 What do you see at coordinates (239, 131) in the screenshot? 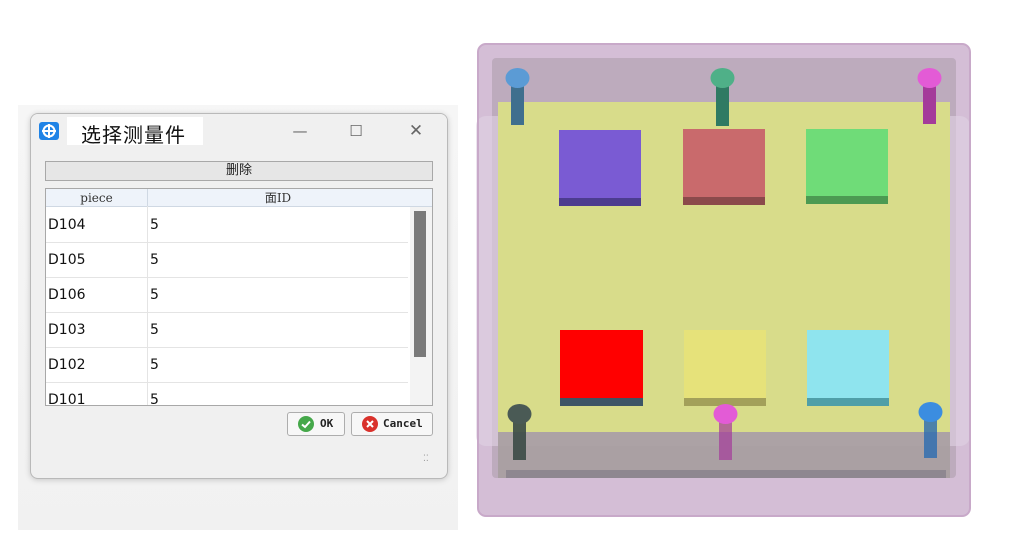
I see `title-bar: 选择测量件 — ☐ ✕` at bounding box center [239, 131].